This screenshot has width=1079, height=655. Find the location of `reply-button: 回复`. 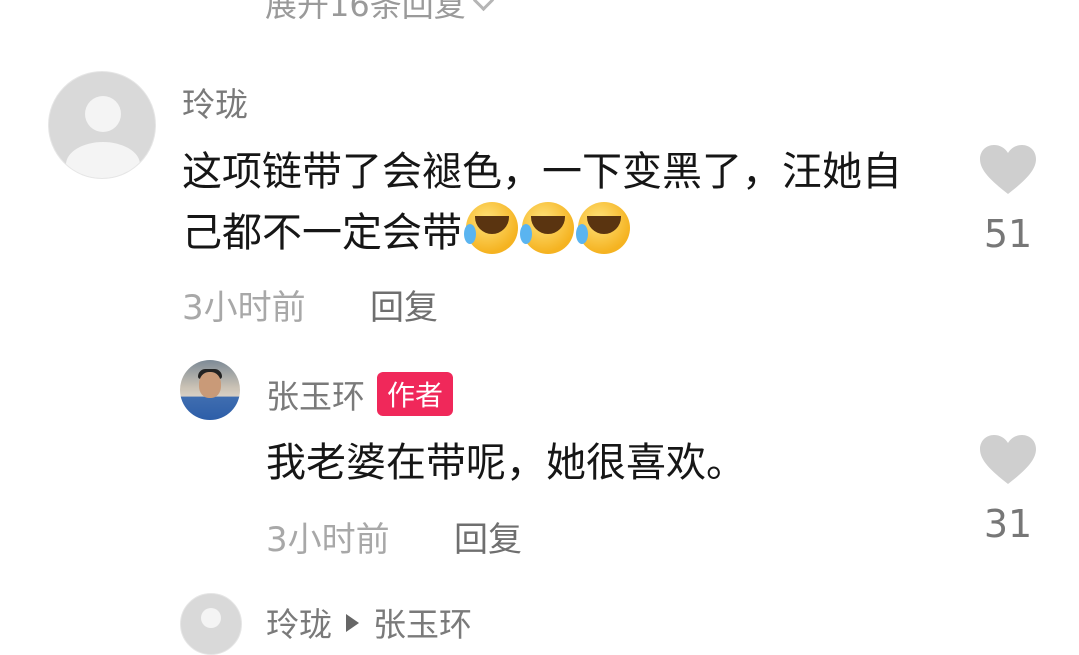

reply-button: 回复 is located at coordinates (404, 304).